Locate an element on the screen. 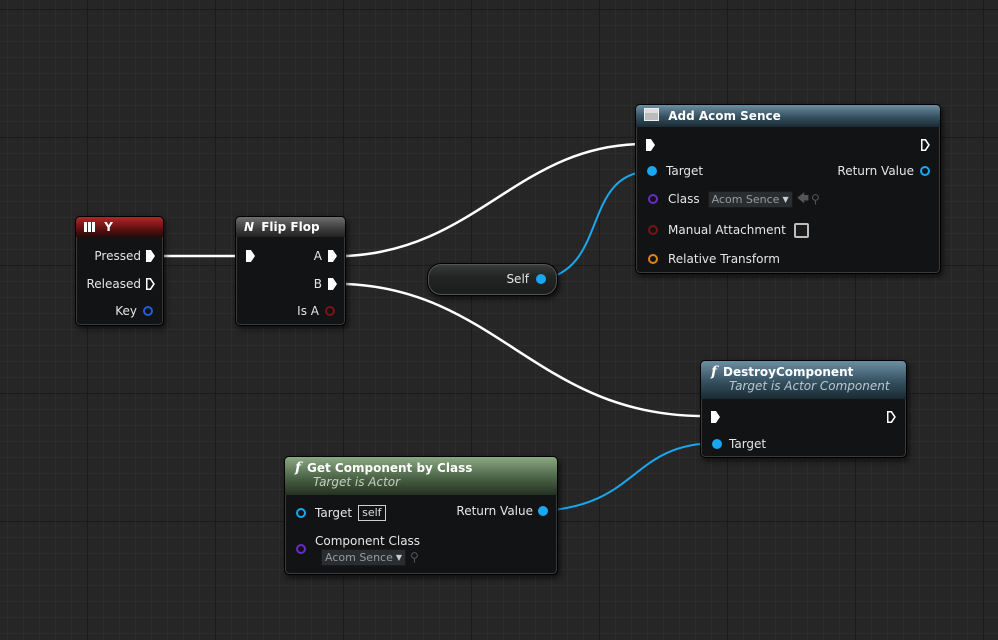 The height and width of the screenshot is (640, 998). flip-flop-header: N Flip Flop is located at coordinates (290, 227).